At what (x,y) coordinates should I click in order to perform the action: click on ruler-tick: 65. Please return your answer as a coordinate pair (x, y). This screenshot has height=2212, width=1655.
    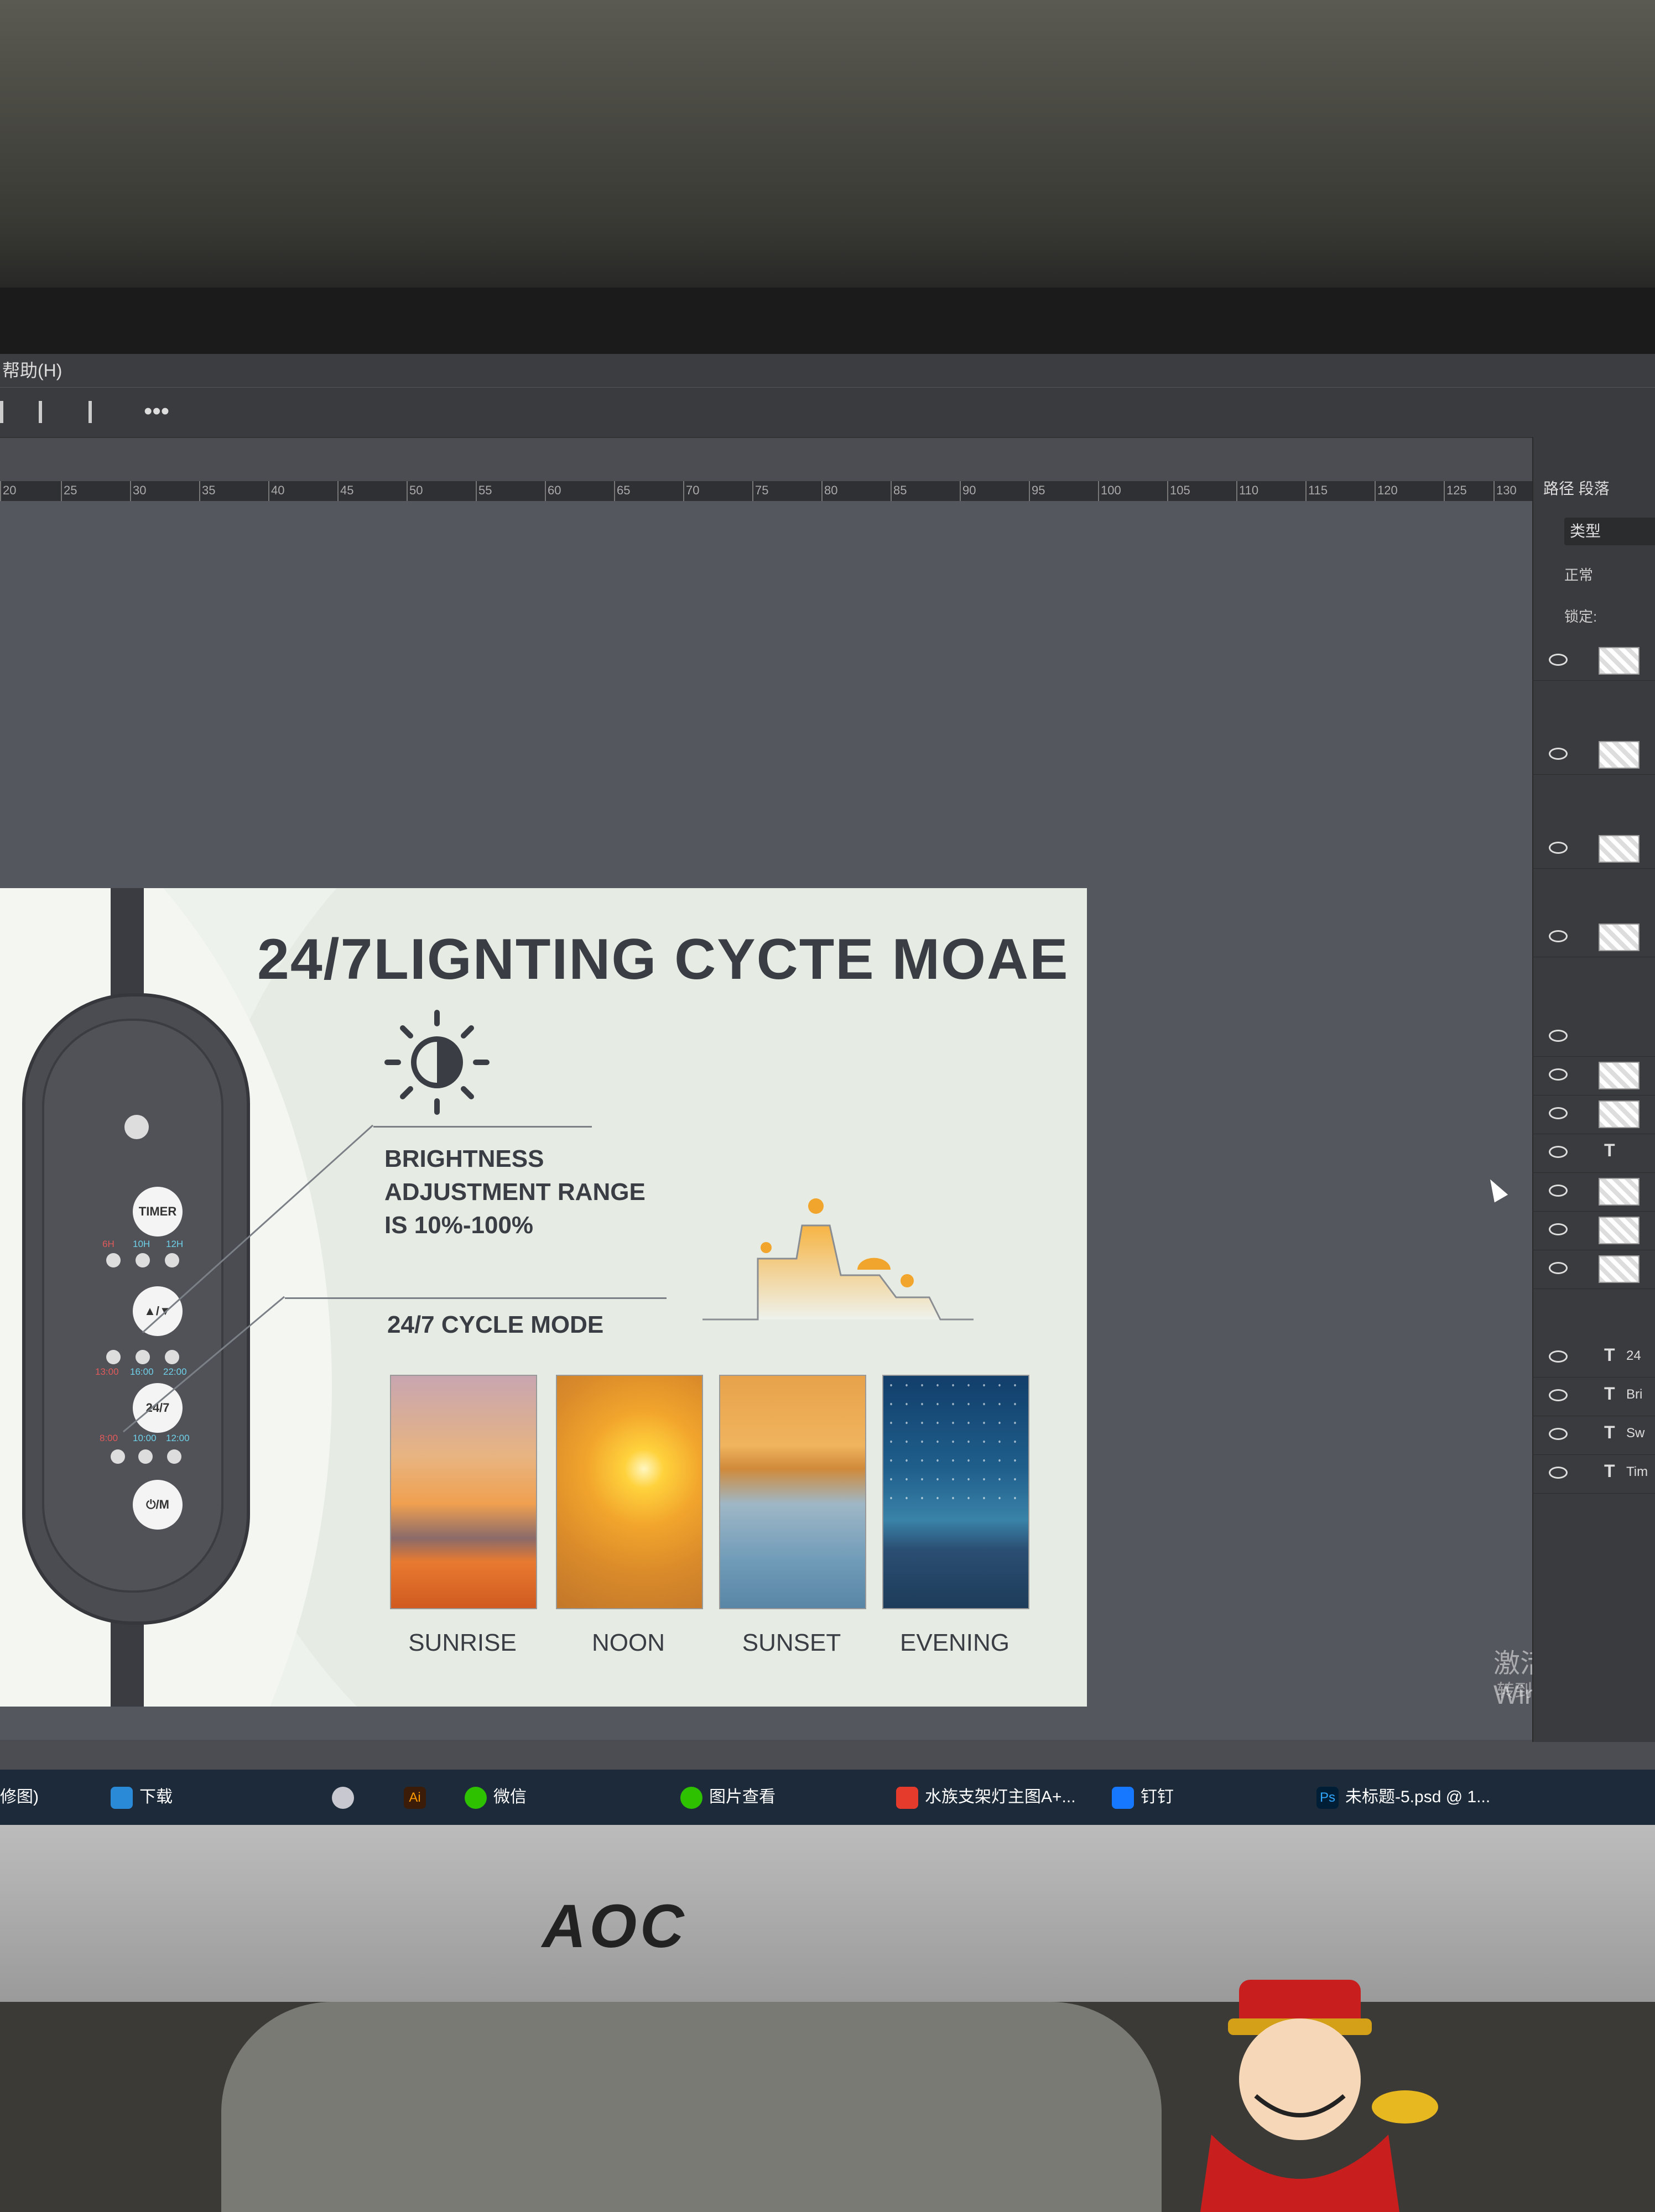
    Looking at the image, I should click on (622, 491).